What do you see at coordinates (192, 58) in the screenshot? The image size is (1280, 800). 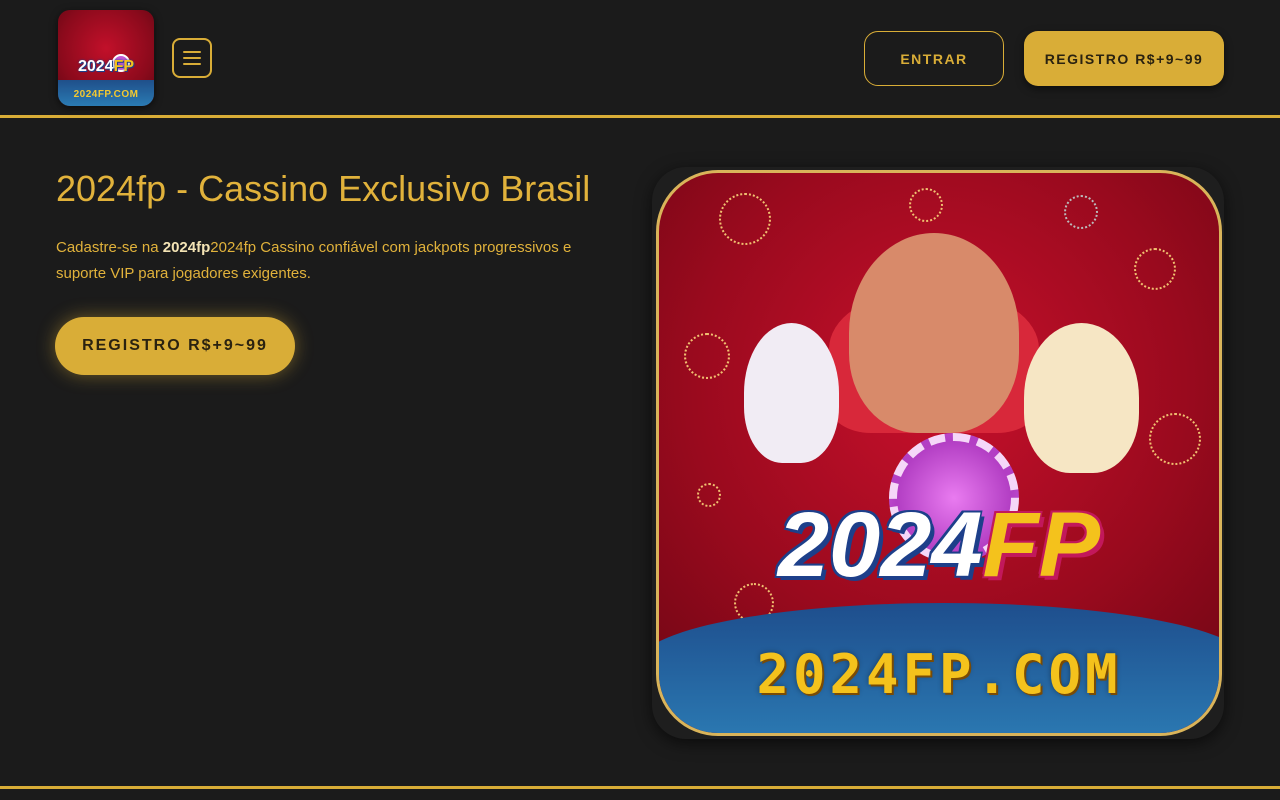 I see `hamburger-menu-button` at bounding box center [192, 58].